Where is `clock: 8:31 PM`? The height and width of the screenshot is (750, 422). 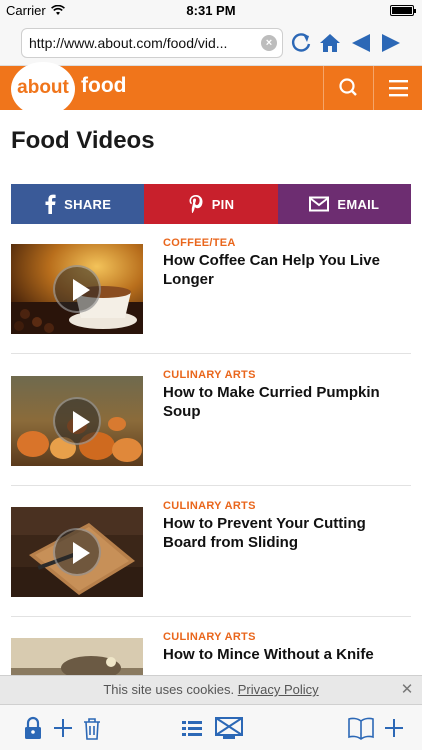
clock: 8:31 PM is located at coordinates (211, 10).